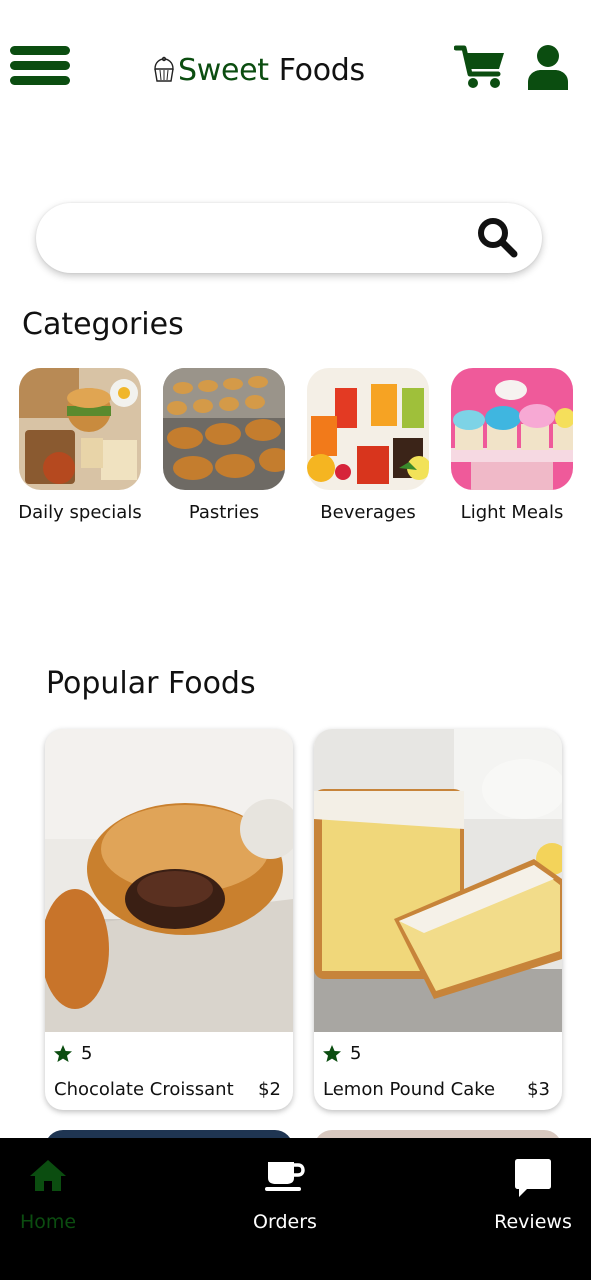  Describe the element at coordinates (274, 238) in the screenshot. I see `search-input` at that location.